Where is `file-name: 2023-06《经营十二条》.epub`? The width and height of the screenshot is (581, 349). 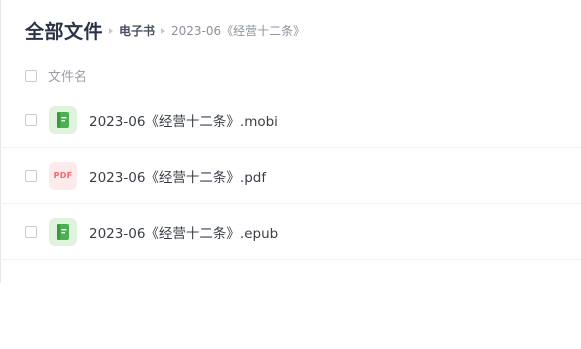
file-name: 2023-06《经营十二条》.epub is located at coordinates (183, 232).